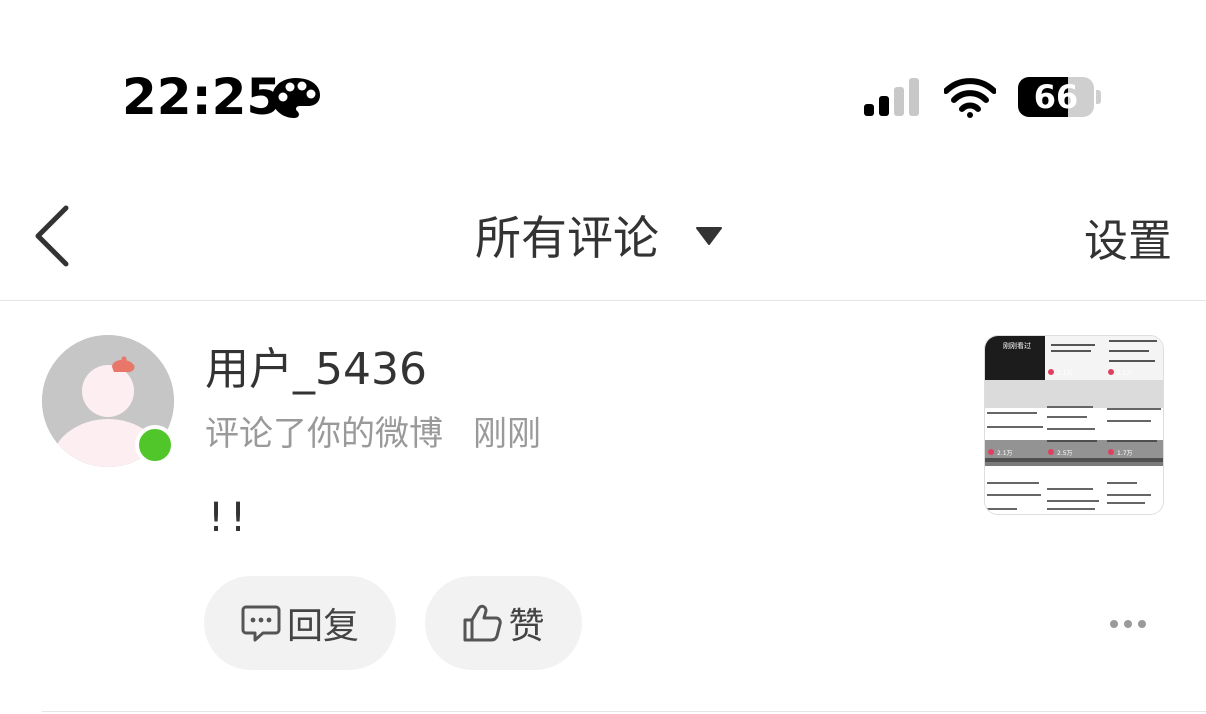 This screenshot has width=1206, height=714. I want to click on comment-content: !!, so click(230, 518).